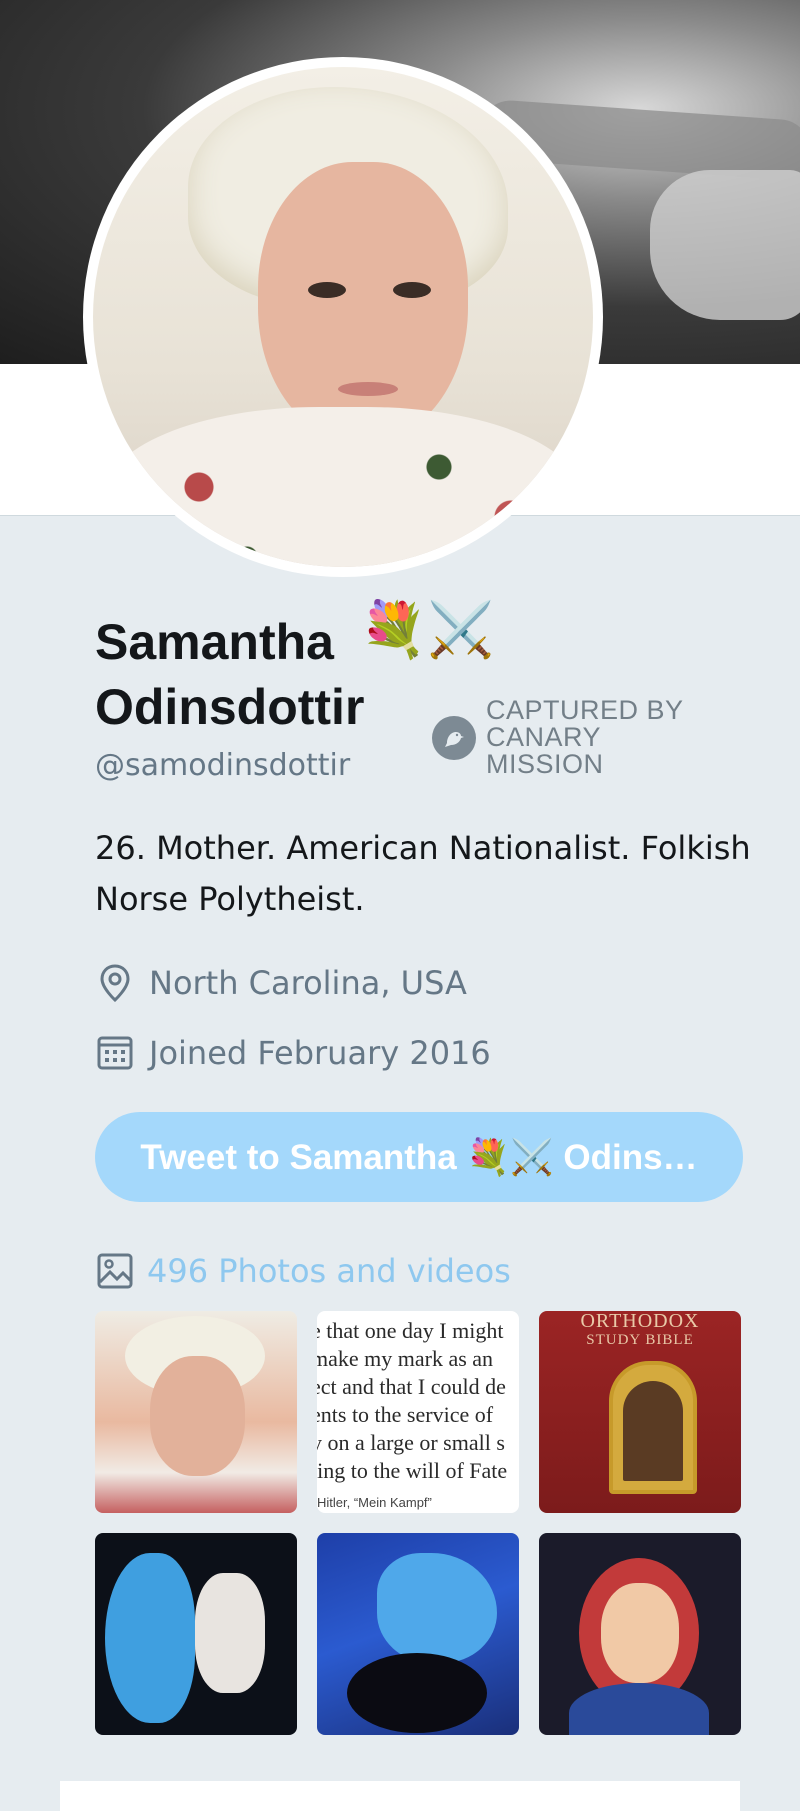 This screenshot has height=1811, width=800. What do you see at coordinates (412, 290) in the screenshot?
I see `avatar-eye-right` at bounding box center [412, 290].